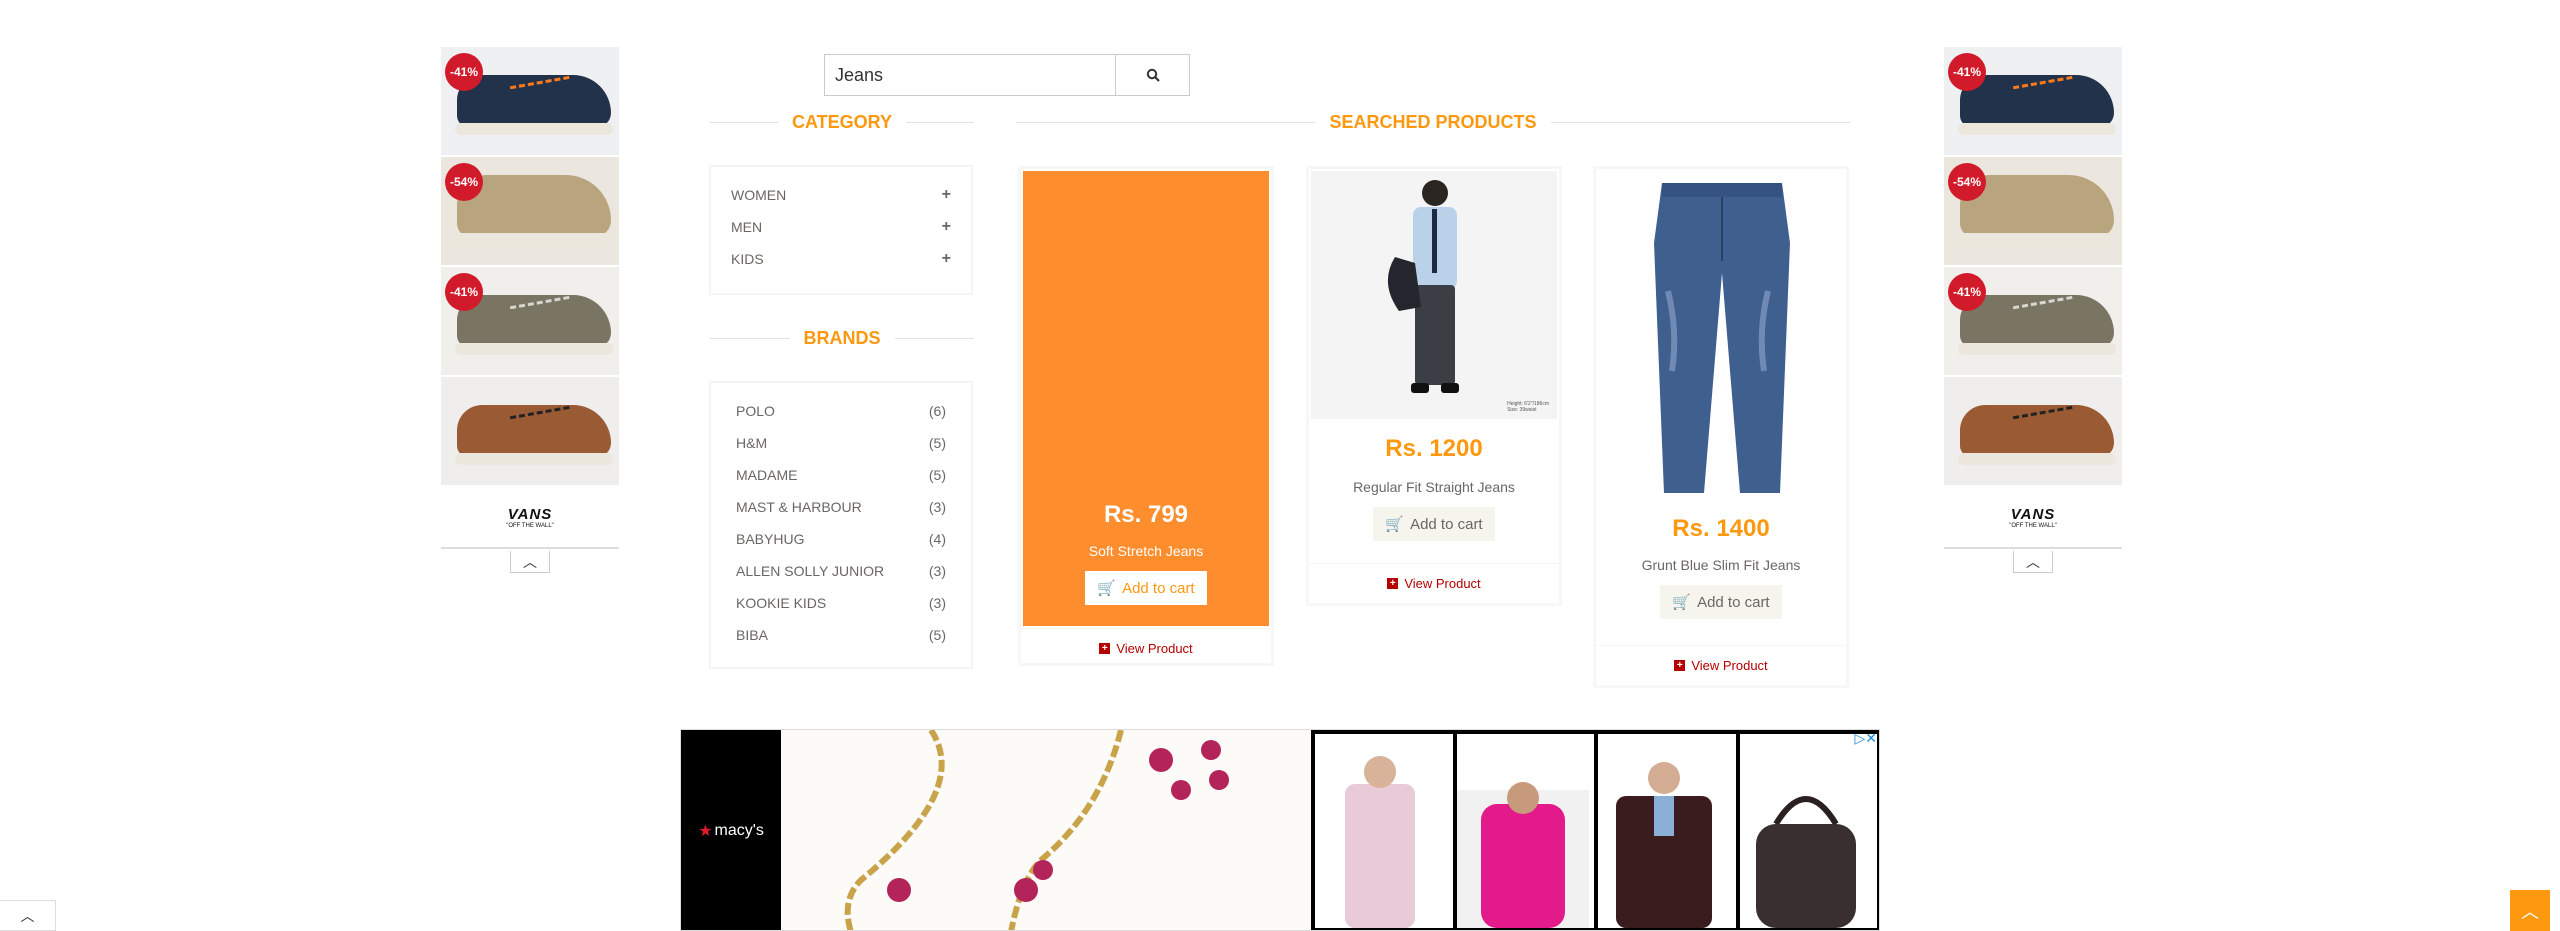  Describe the element at coordinates (1721, 565) in the screenshot. I see `product-name: Grunt Blue Slim Fit Jeans` at that location.